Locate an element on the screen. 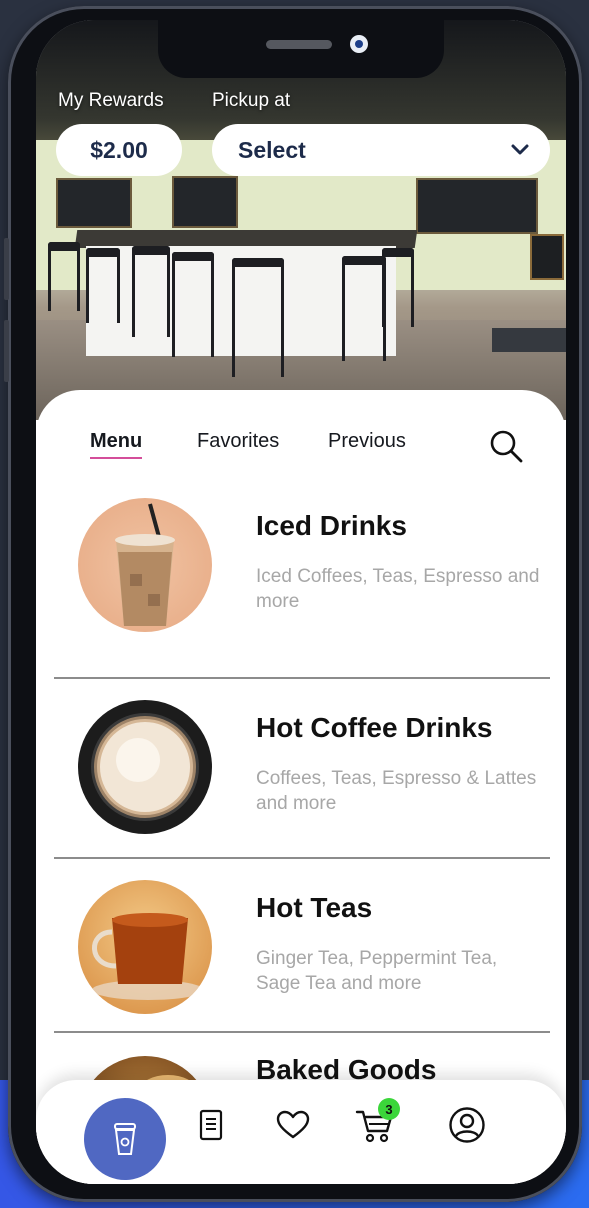  tab-menu: Menu is located at coordinates (116, 444).